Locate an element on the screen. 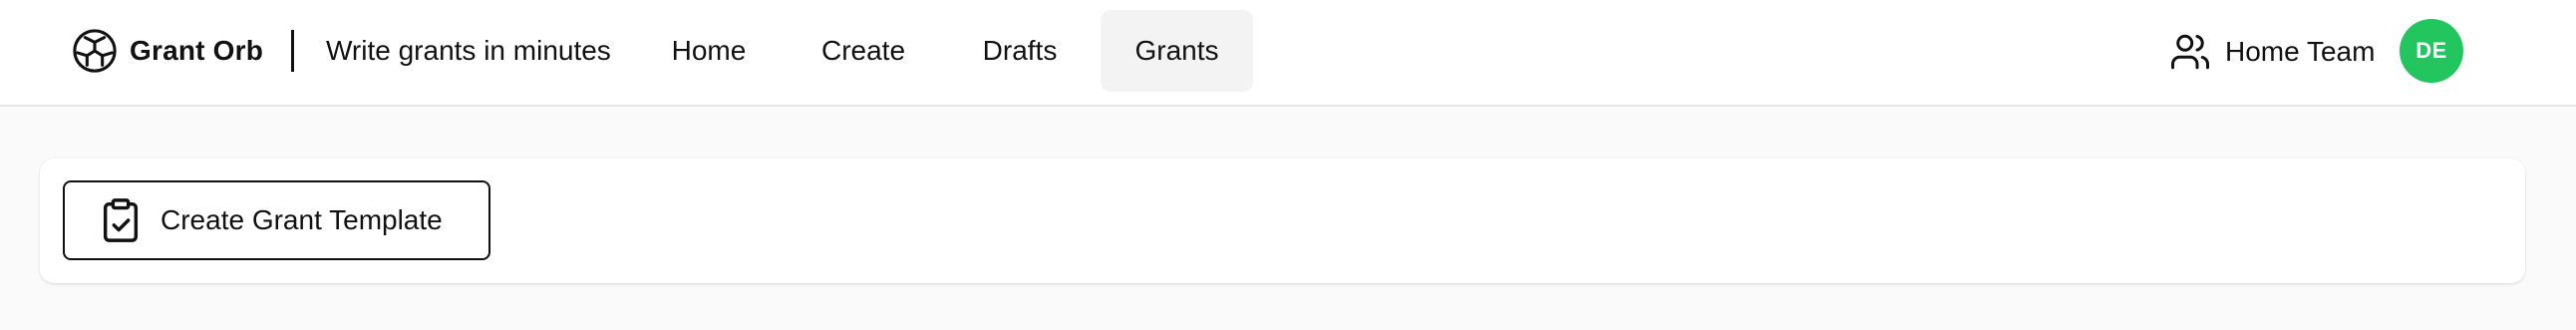 Image resolution: width=2576 pixels, height=330 pixels. brand-name: Grant Orb is located at coordinates (197, 50).